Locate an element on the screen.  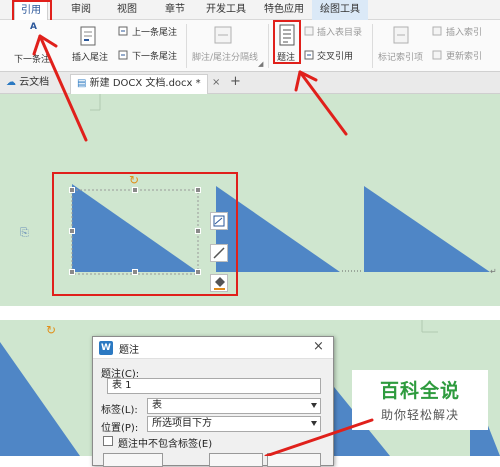
arrow-to-caption is located at coordinates (323, 103).